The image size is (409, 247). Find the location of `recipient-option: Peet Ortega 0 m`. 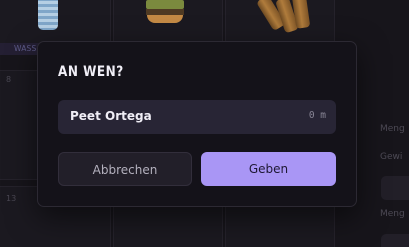

recipient-option: Peet Ortega 0 m is located at coordinates (197, 117).